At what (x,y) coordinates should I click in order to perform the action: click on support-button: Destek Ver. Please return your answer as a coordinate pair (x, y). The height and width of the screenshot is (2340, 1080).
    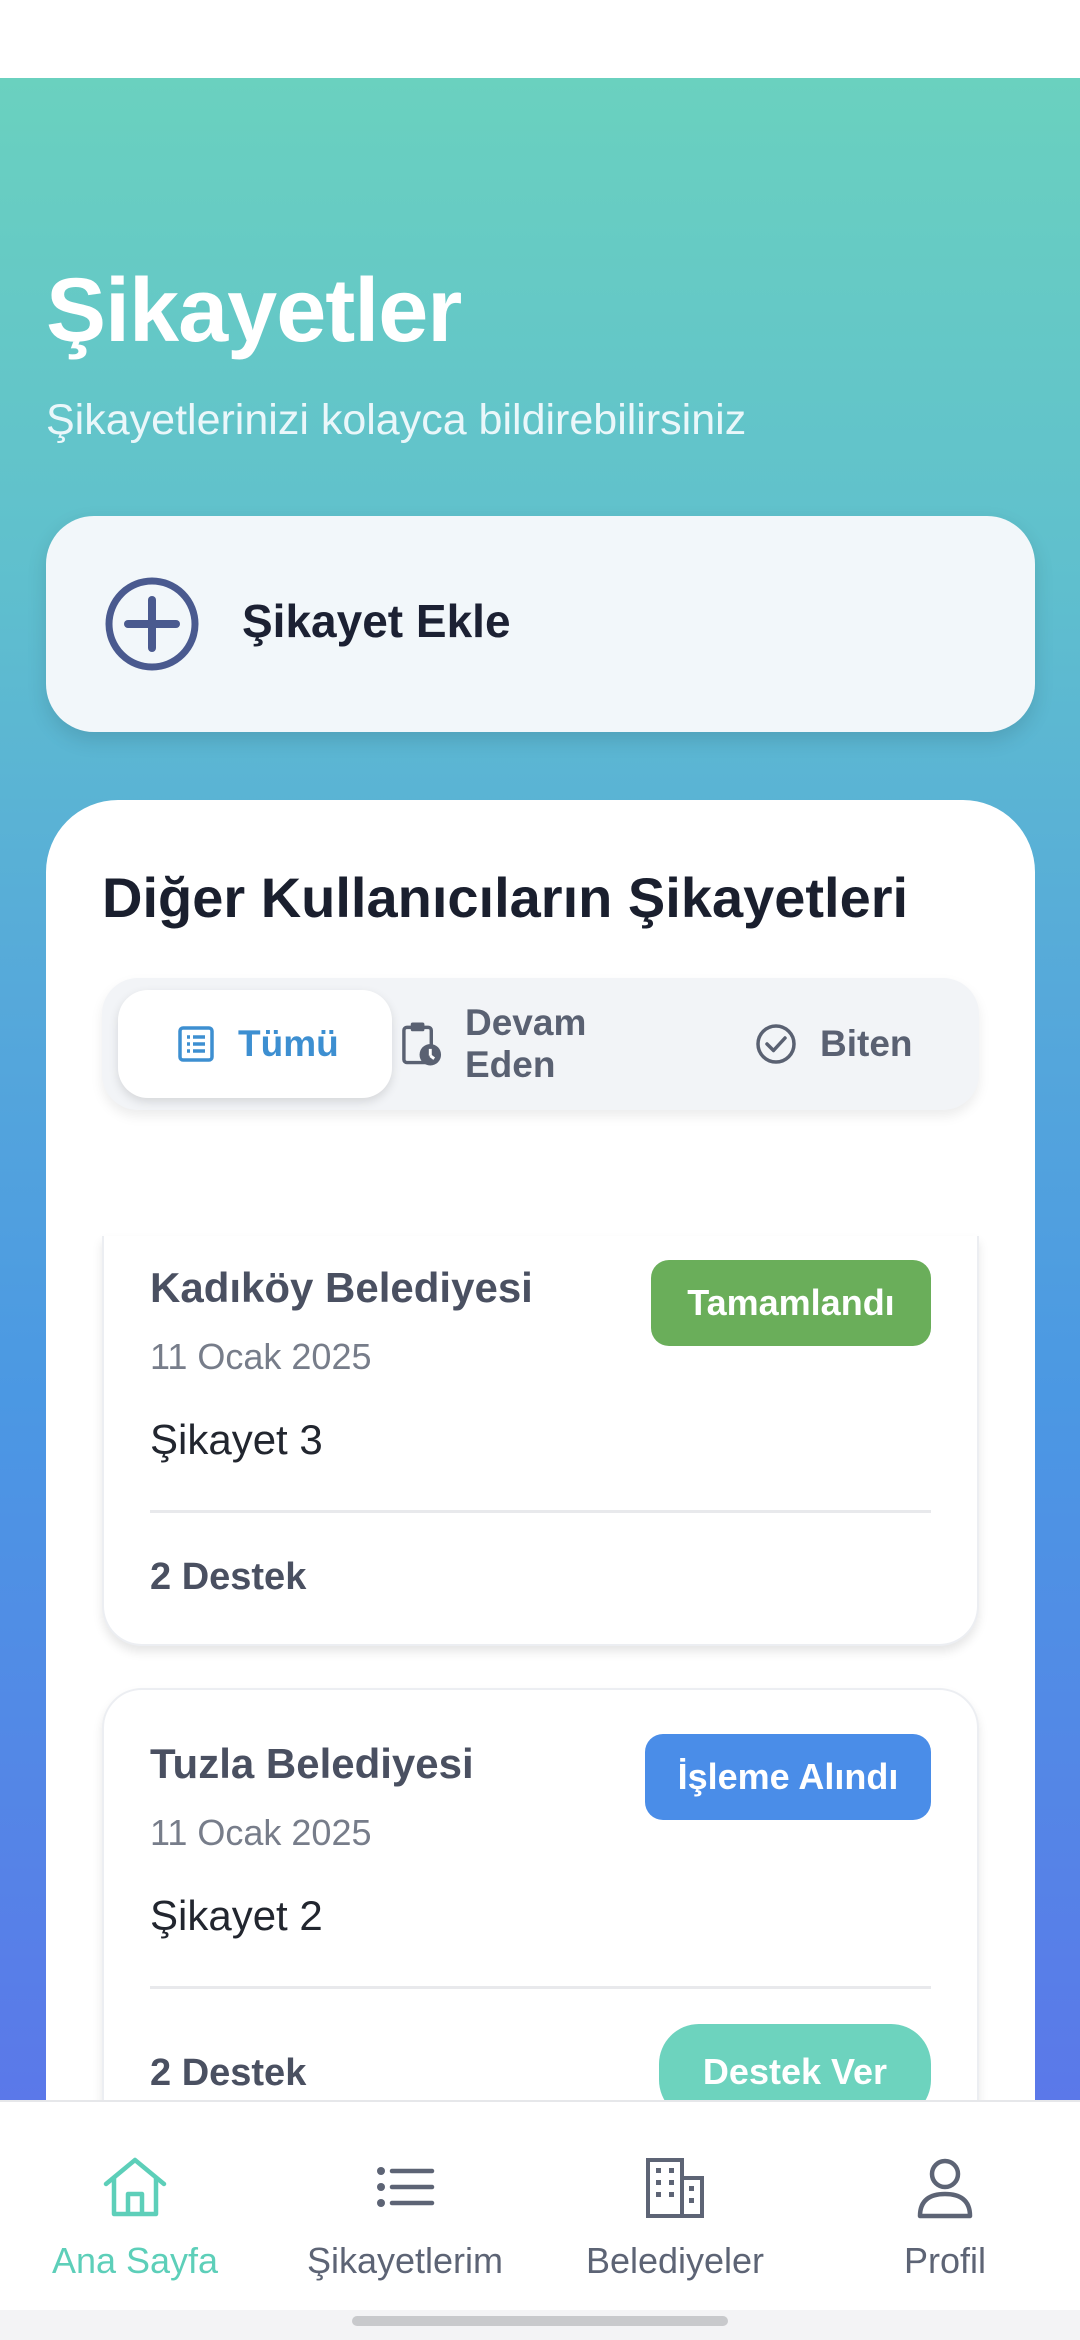
    Looking at the image, I should click on (795, 2064).